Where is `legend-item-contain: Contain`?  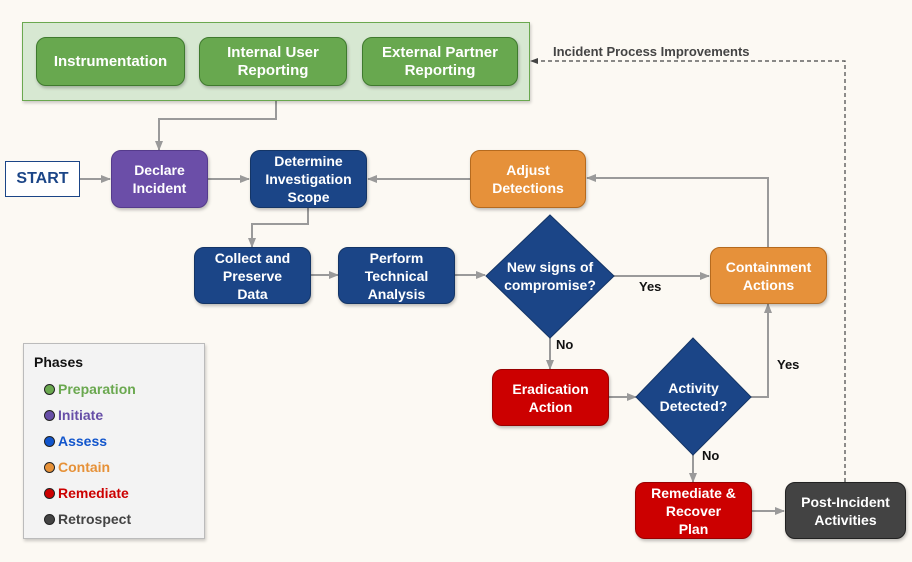 legend-item-contain: Contain is located at coordinates (77, 467).